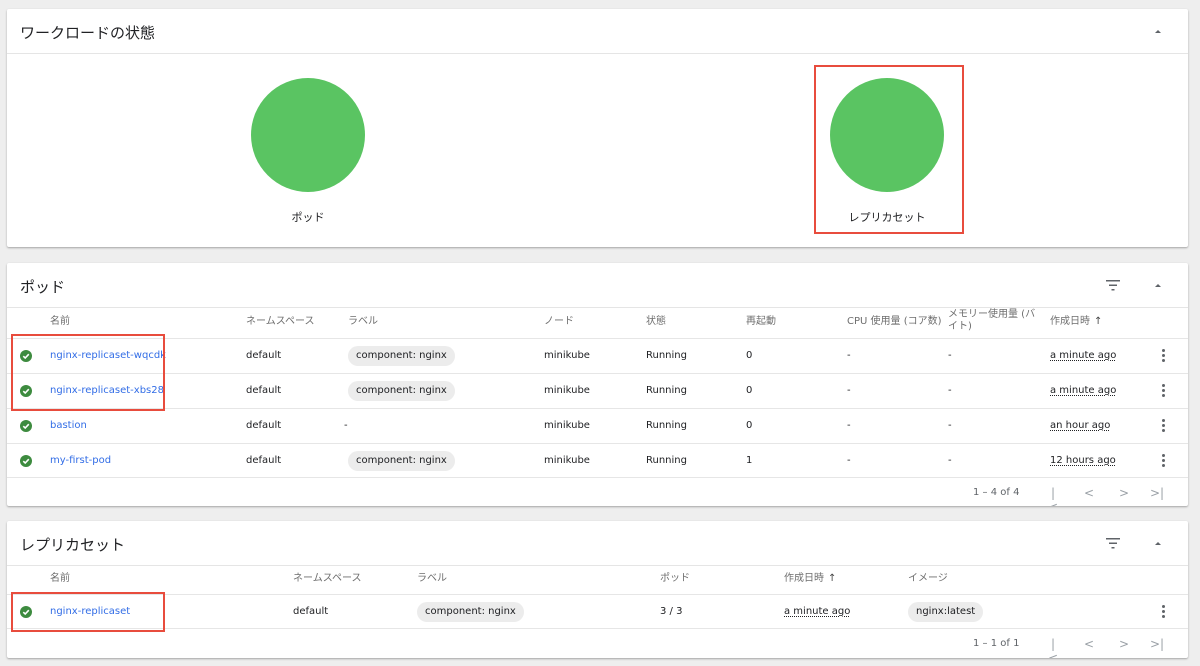 Image resolution: width=1200 pixels, height=666 pixels. Describe the element at coordinates (928, 578) in the screenshot. I see `col-images: イメージ` at that location.